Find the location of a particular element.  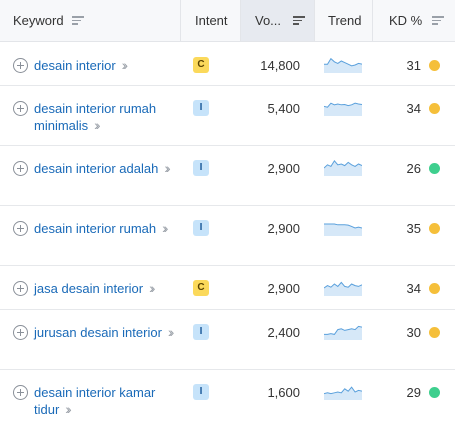

column-kd: KD % is located at coordinates (413, 20).